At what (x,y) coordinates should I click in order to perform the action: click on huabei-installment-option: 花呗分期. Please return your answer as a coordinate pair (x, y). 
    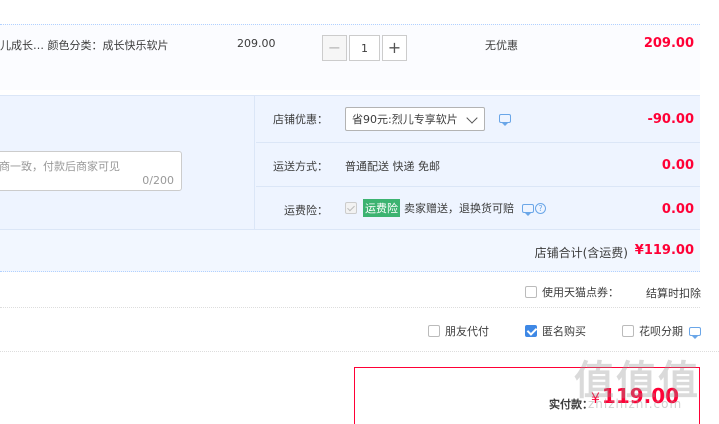
    Looking at the image, I should click on (661, 331).